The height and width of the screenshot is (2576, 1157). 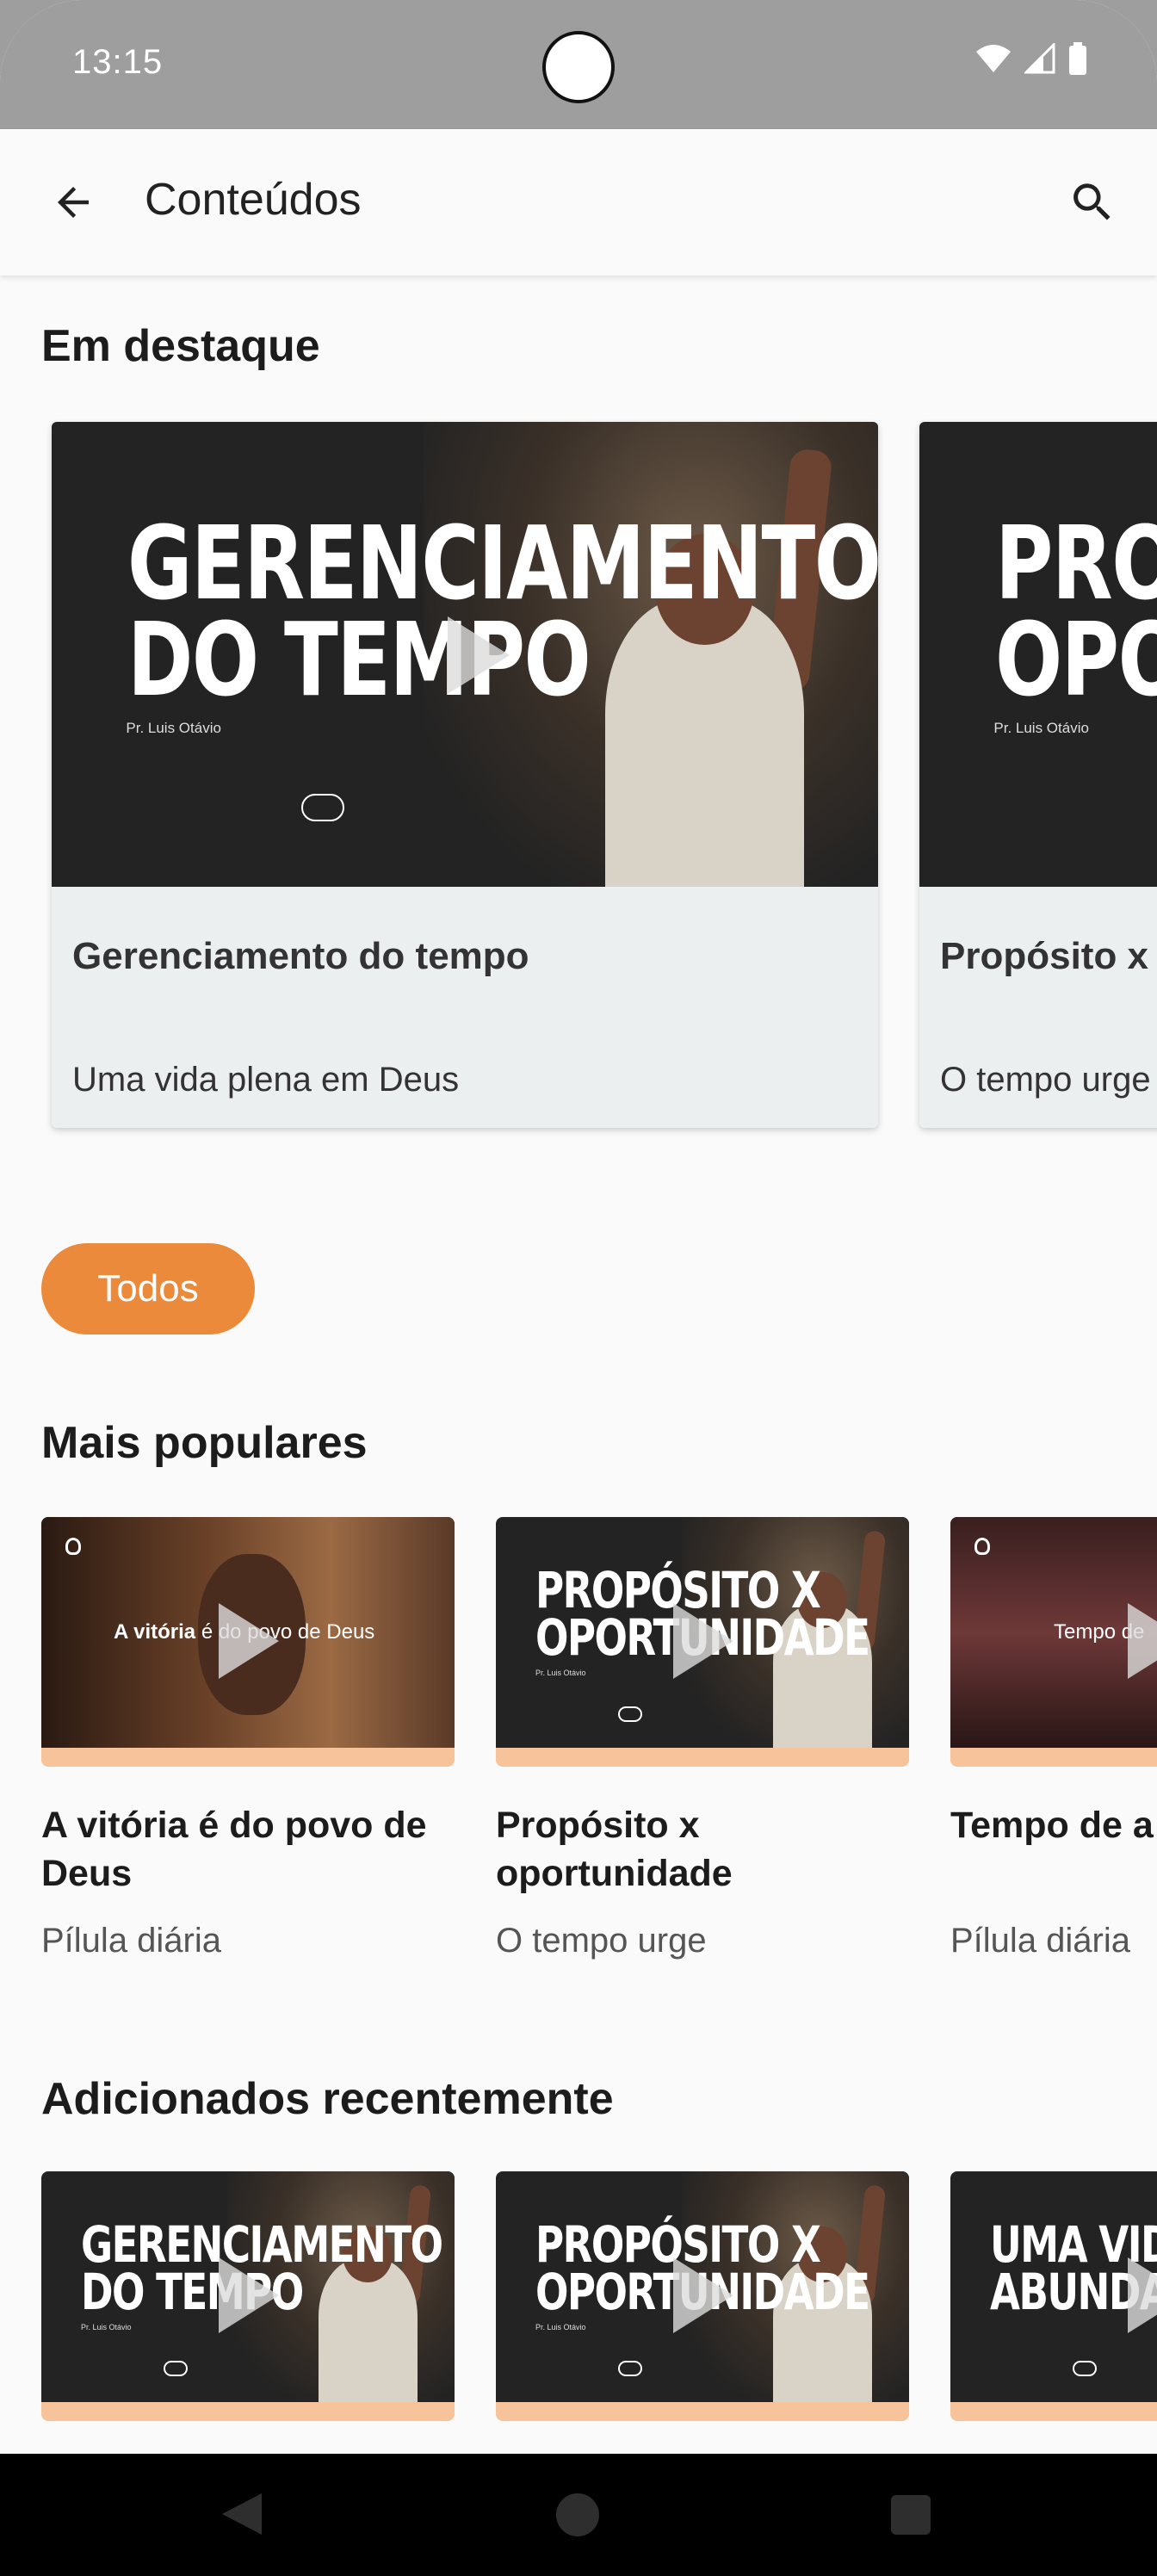 What do you see at coordinates (327, 2099) in the screenshot?
I see `section-title-recent: Adicionados recentemente` at bounding box center [327, 2099].